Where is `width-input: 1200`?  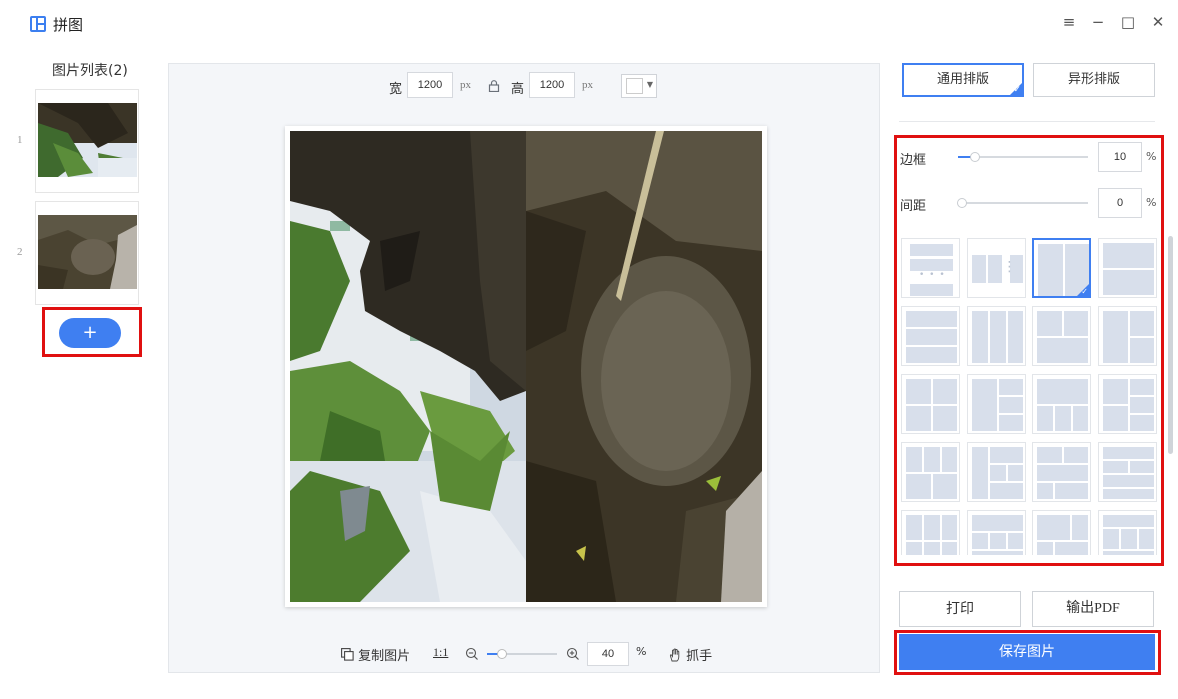
width-input: 1200 is located at coordinates (430, 85).